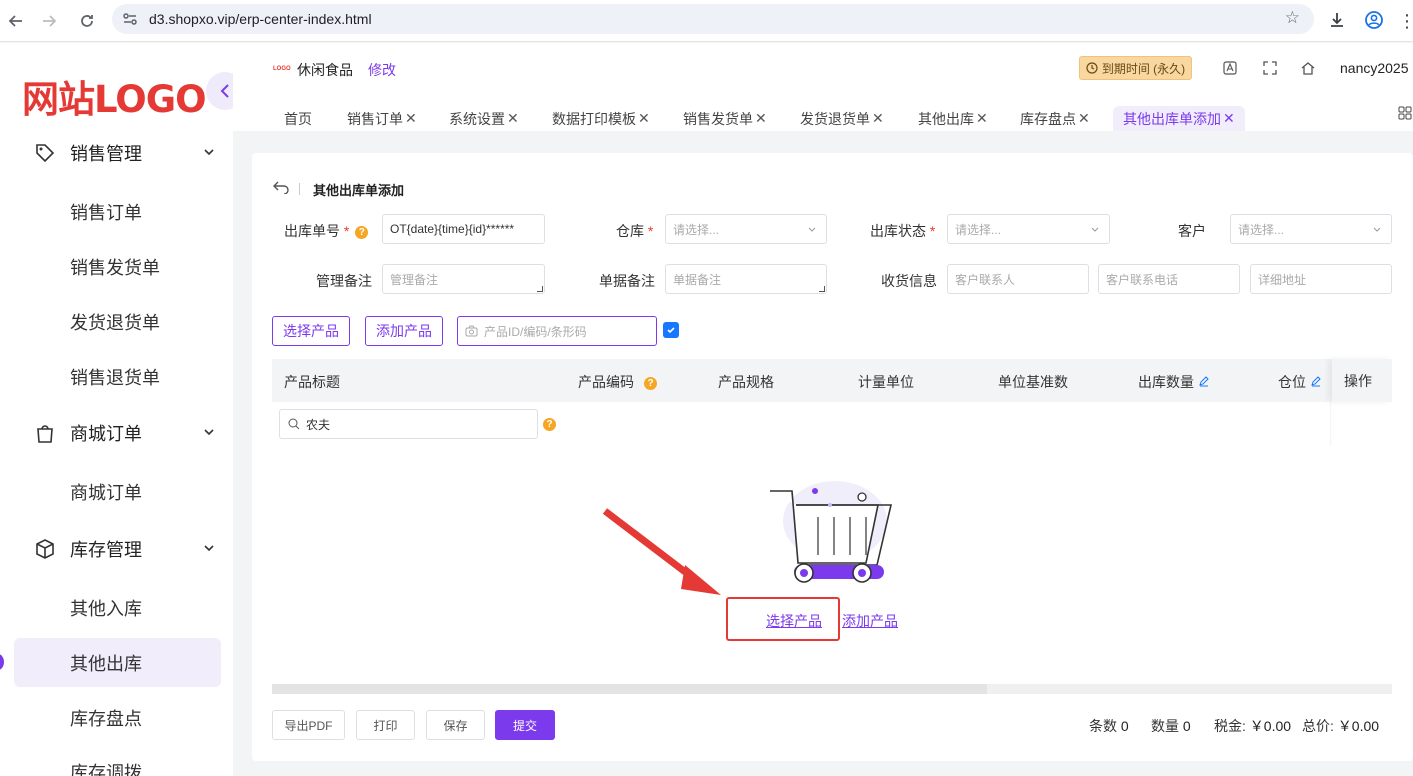  I want to click on site-settings-icon, so click(130, 21).